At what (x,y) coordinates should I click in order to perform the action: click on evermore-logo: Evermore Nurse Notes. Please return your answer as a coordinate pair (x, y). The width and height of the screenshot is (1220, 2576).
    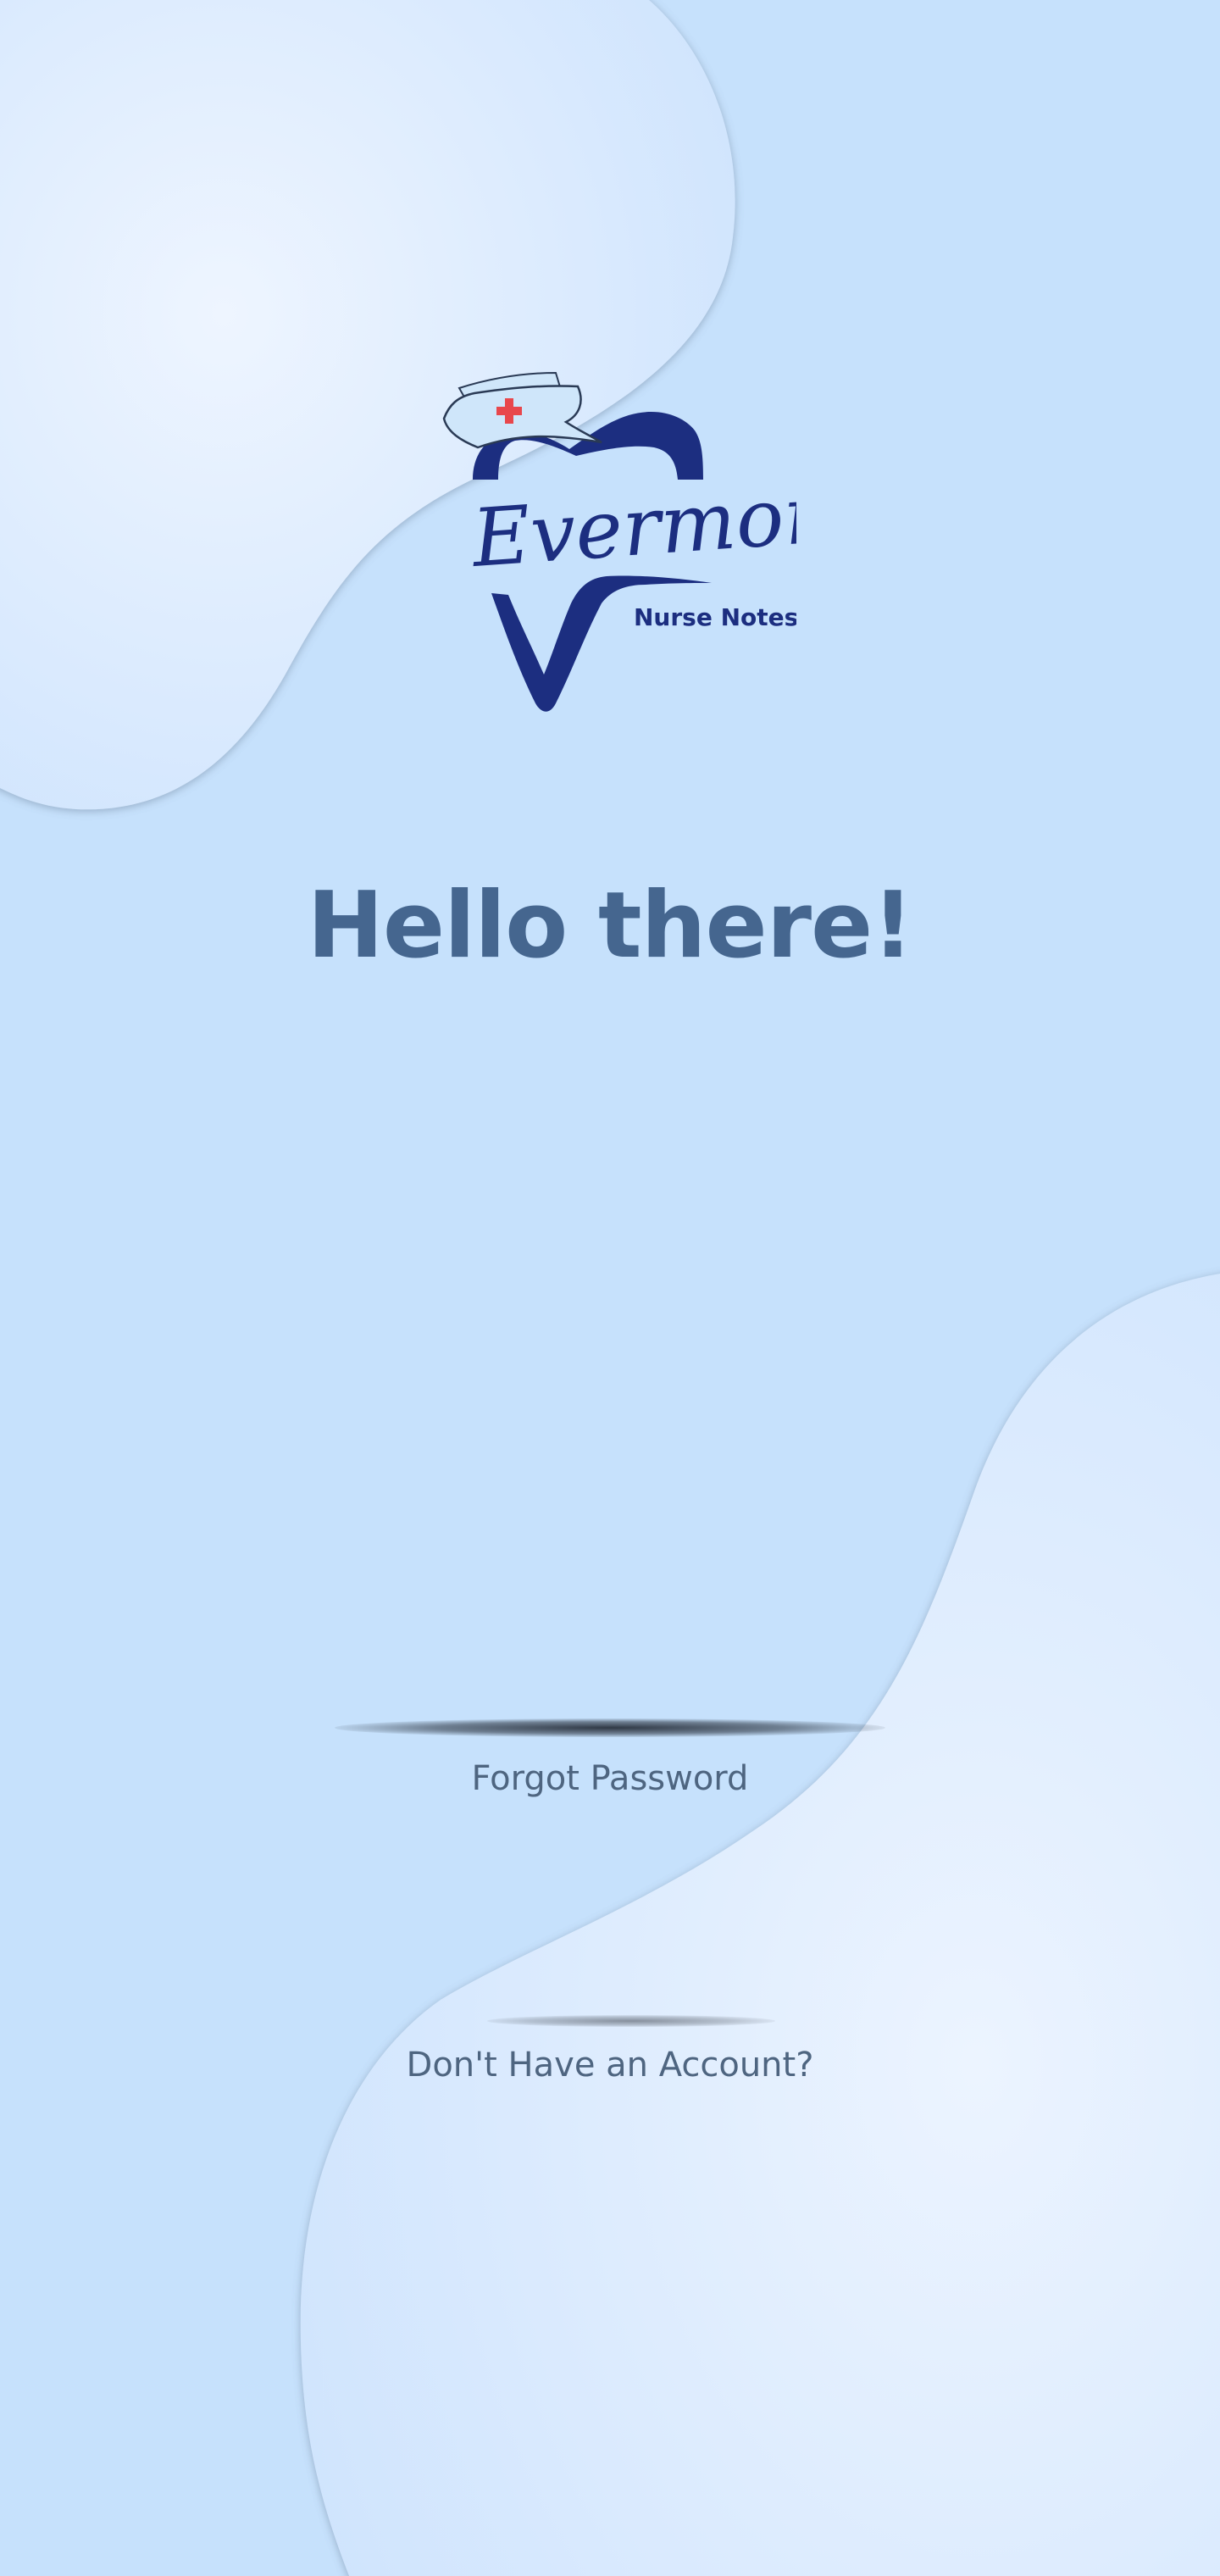
    Looking at the image, I should click on (619, 541).